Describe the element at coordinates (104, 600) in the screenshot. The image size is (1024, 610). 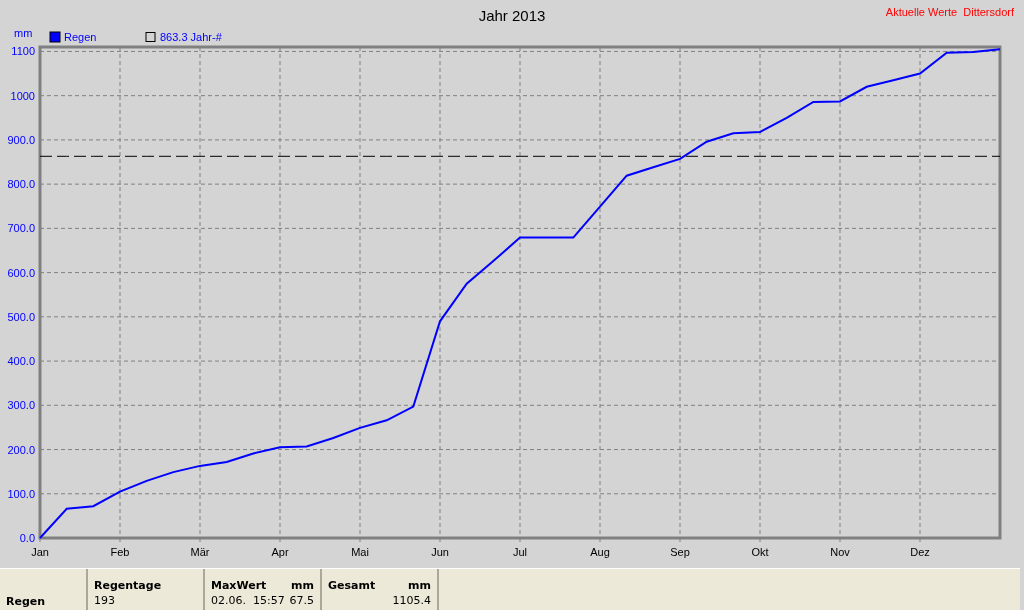
I see `stat-value: 193` at that location.